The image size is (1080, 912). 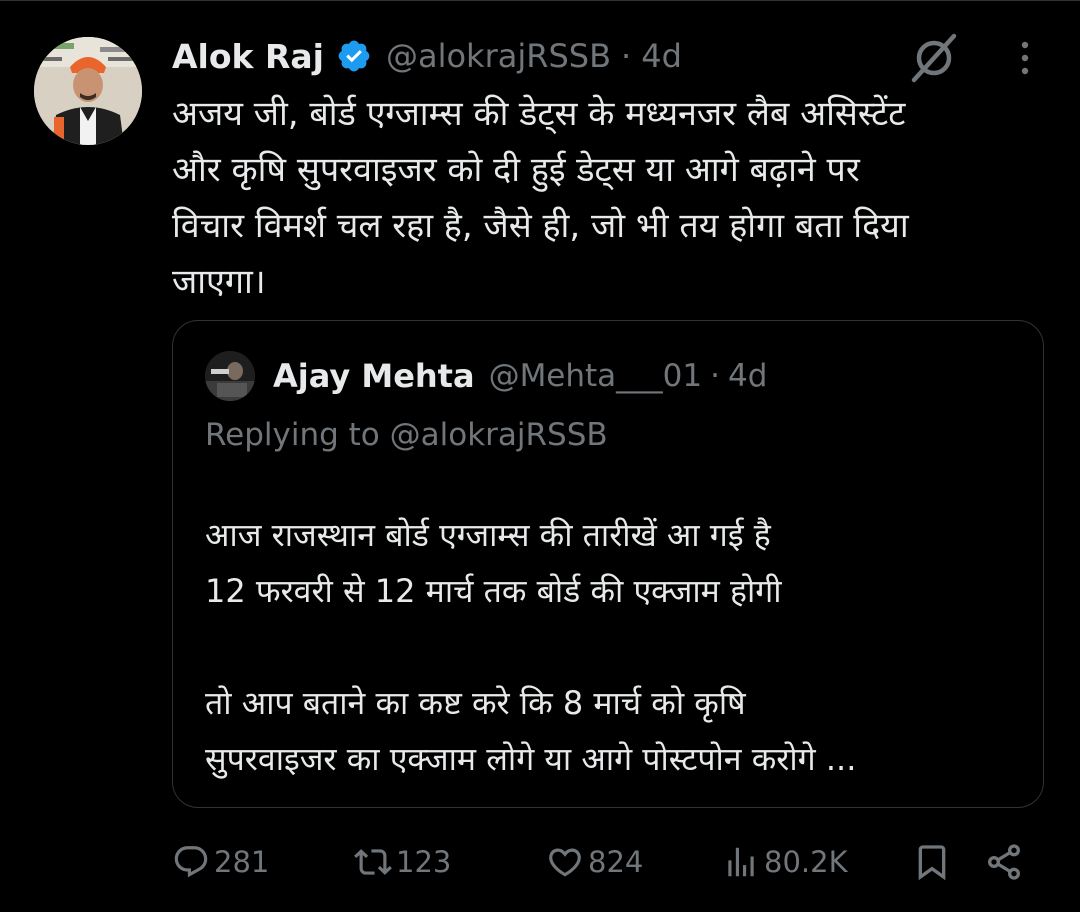 I want to click on like-button: 824, so click(x=594, y=862).